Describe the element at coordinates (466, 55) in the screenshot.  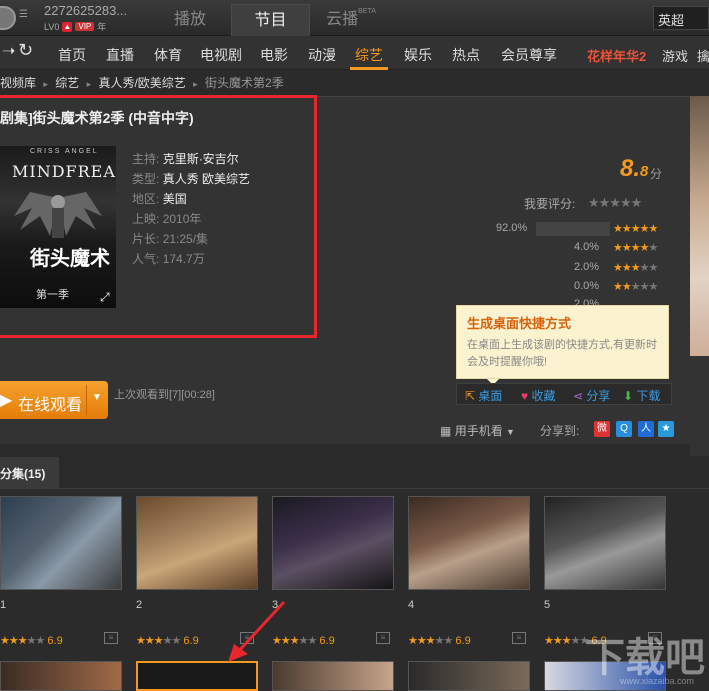
I see `nav-item-hot: 热点` at that location.